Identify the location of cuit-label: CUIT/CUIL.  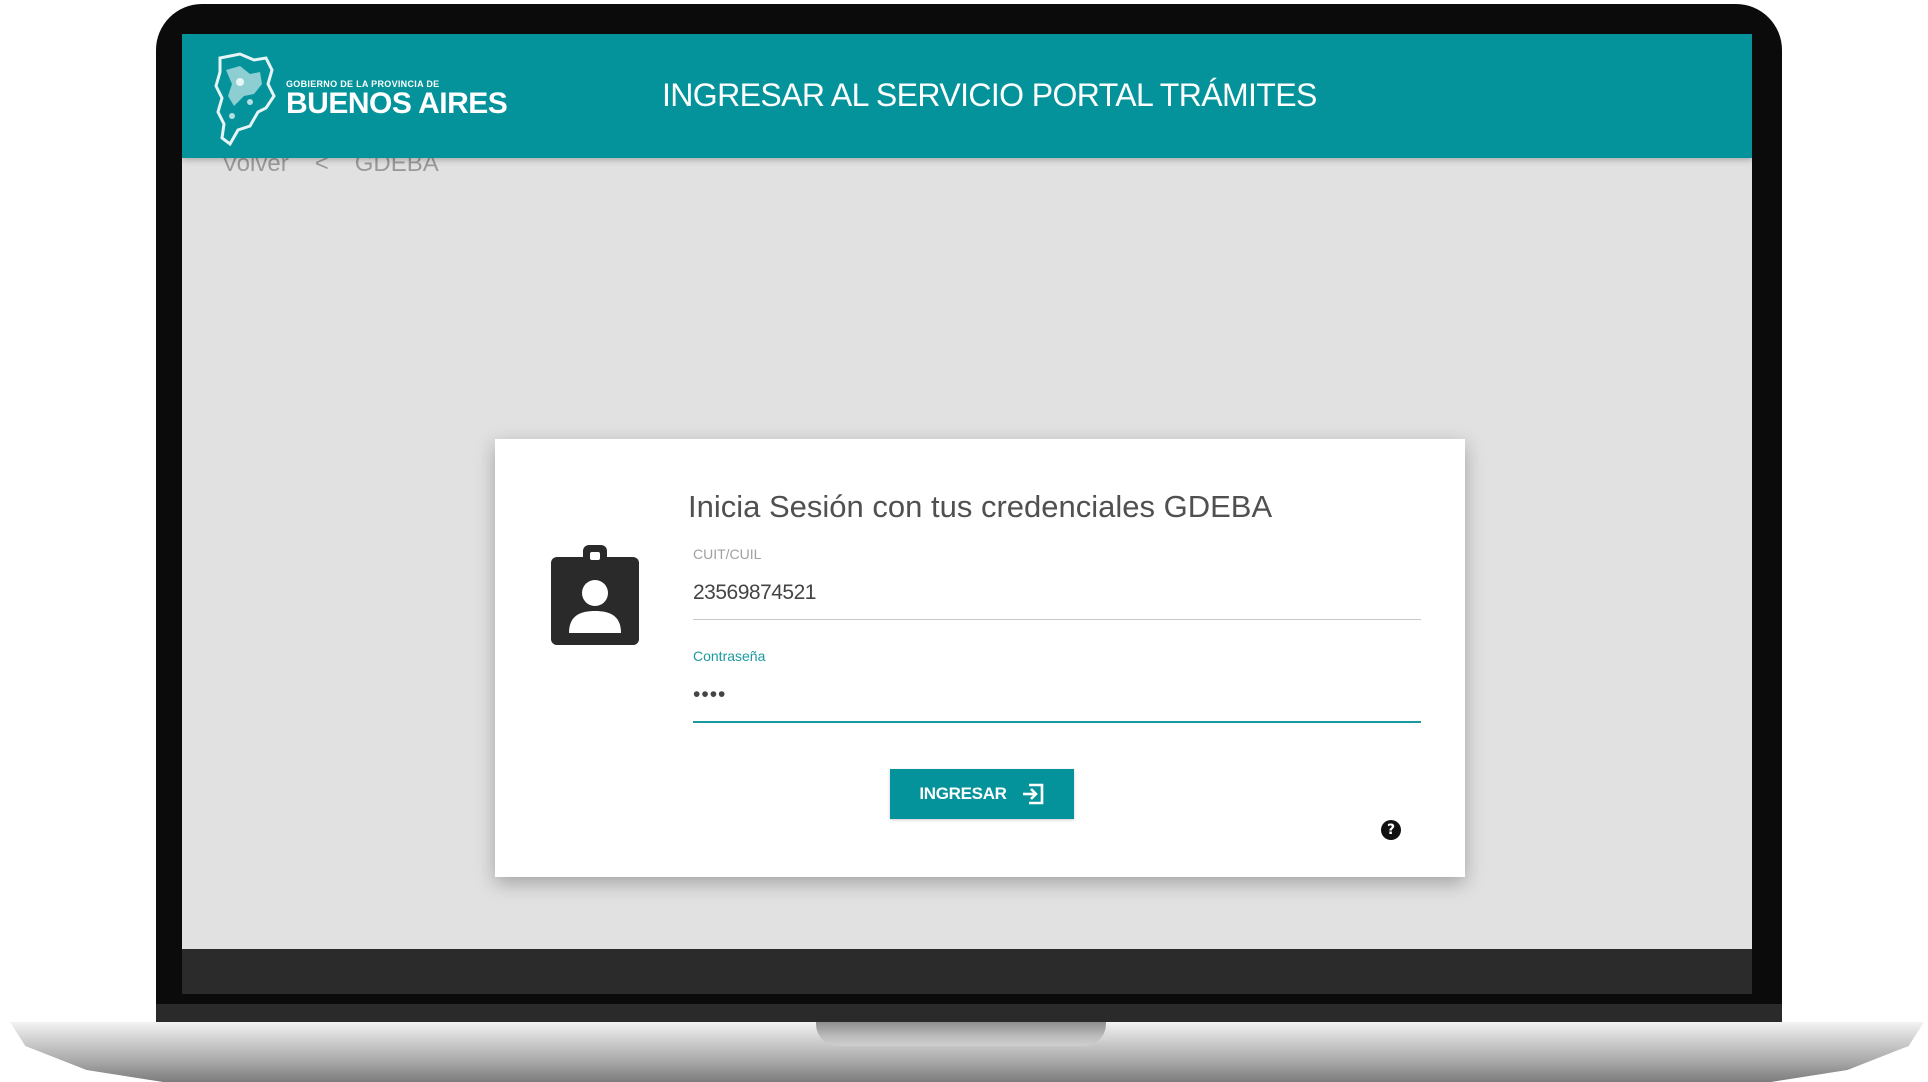
(727, 554).